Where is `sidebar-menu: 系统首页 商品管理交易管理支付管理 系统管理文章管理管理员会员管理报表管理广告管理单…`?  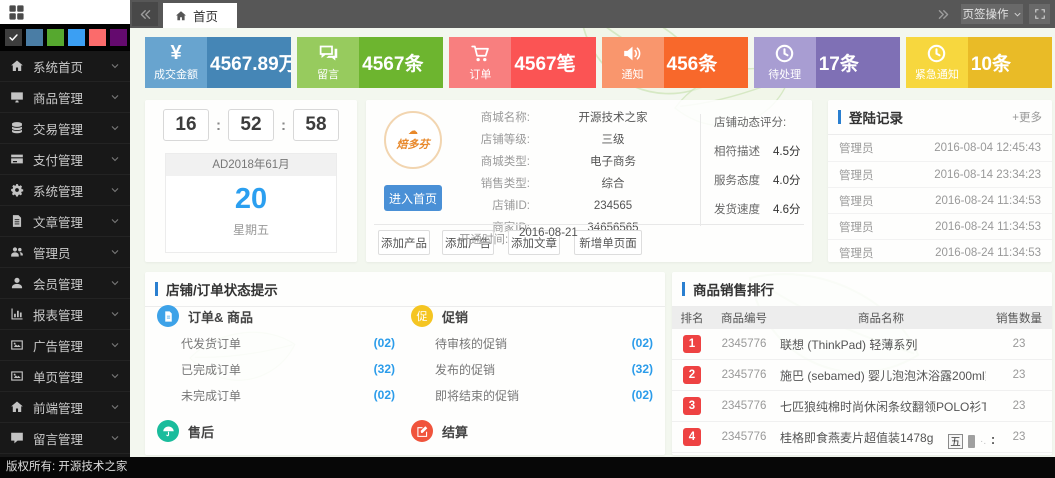
sidebar-menu: 系统首页 商品管理交易管理支付管理 系统管理文章管理管理员会员管理报表管理广告管理单… is located at coordinates (65, 252).